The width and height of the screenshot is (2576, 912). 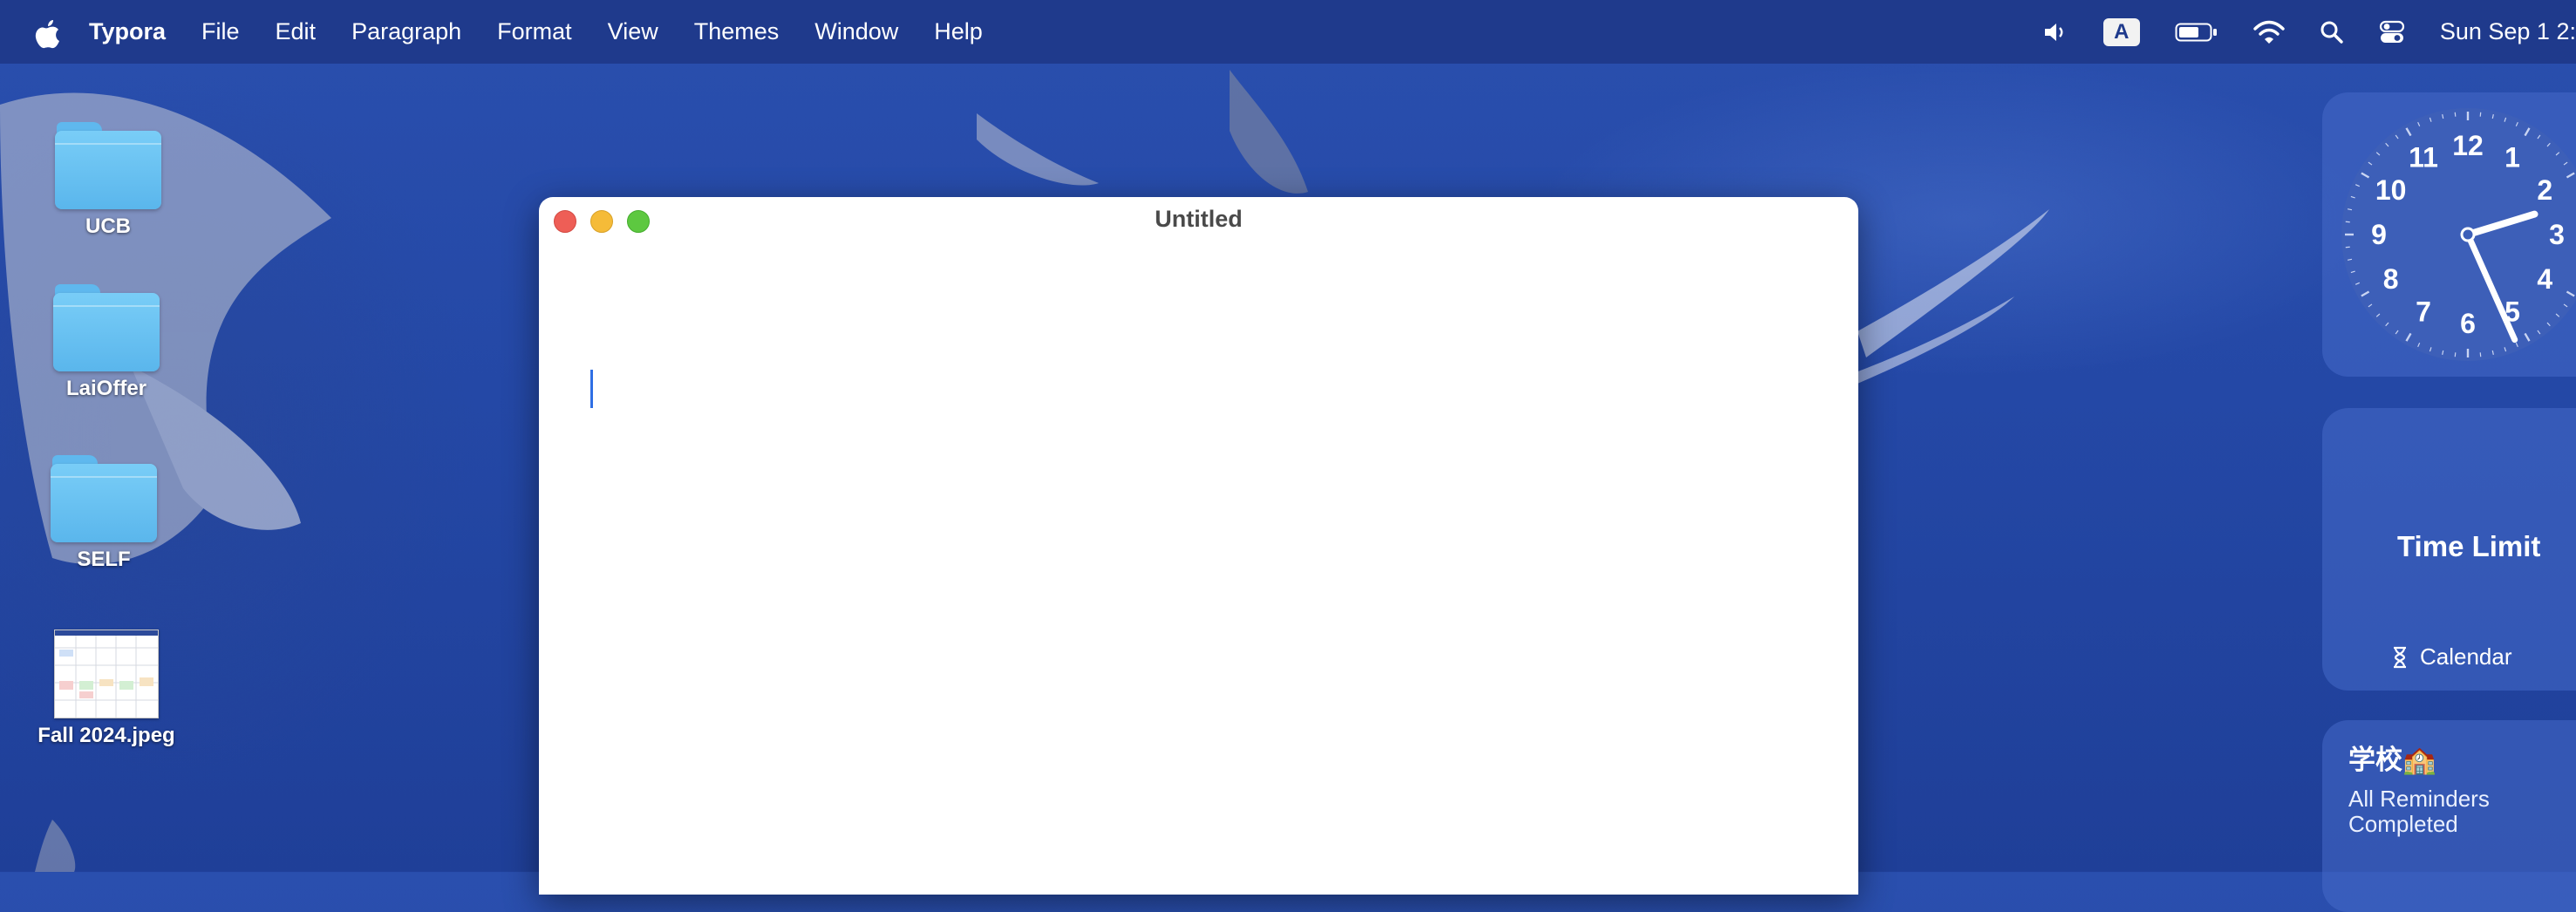 I want to click on clock-widget: 12 1 2 3 4 5 6 7 8 9 10 11, so click(x=2449, y=234).